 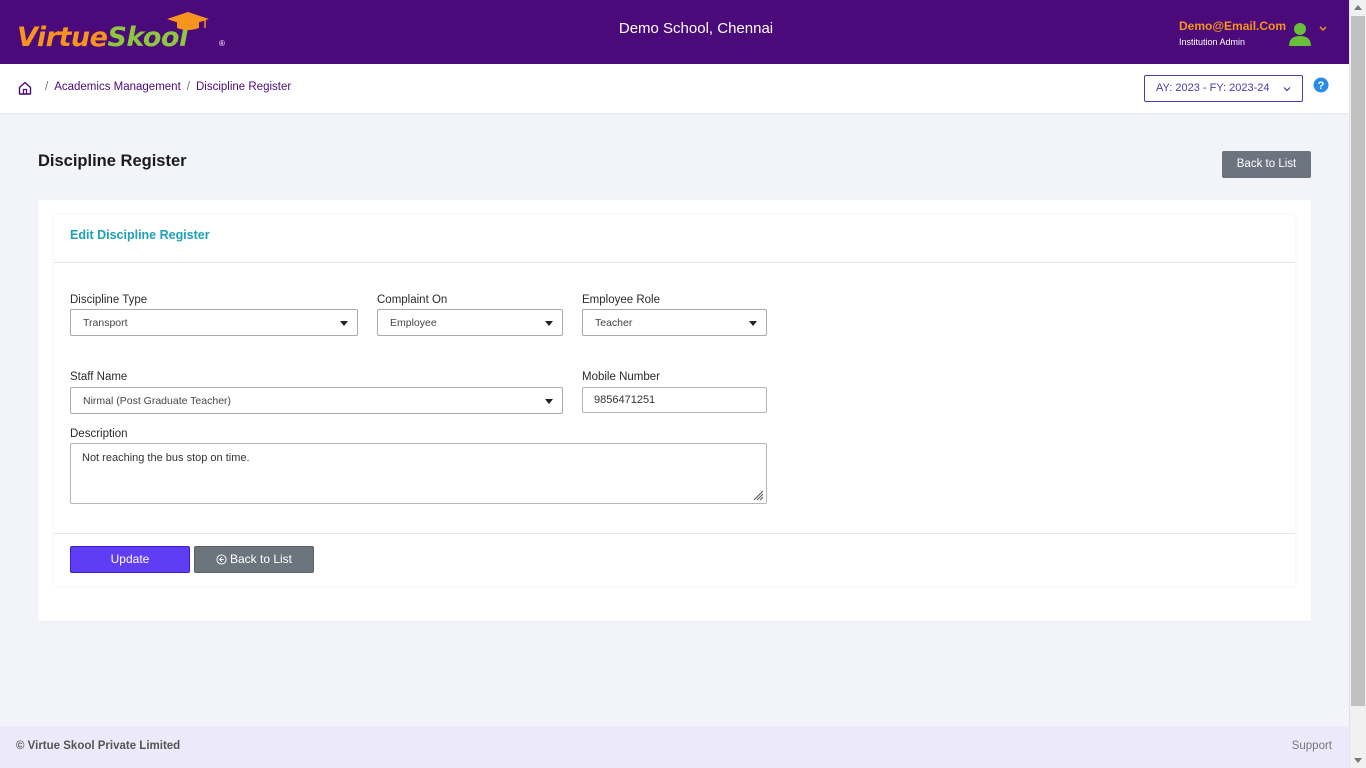 What do you see at coordinates (470, 322) in the screenshot?
I see `complaint-on-select: Employee` at bounding box center [470, 322].